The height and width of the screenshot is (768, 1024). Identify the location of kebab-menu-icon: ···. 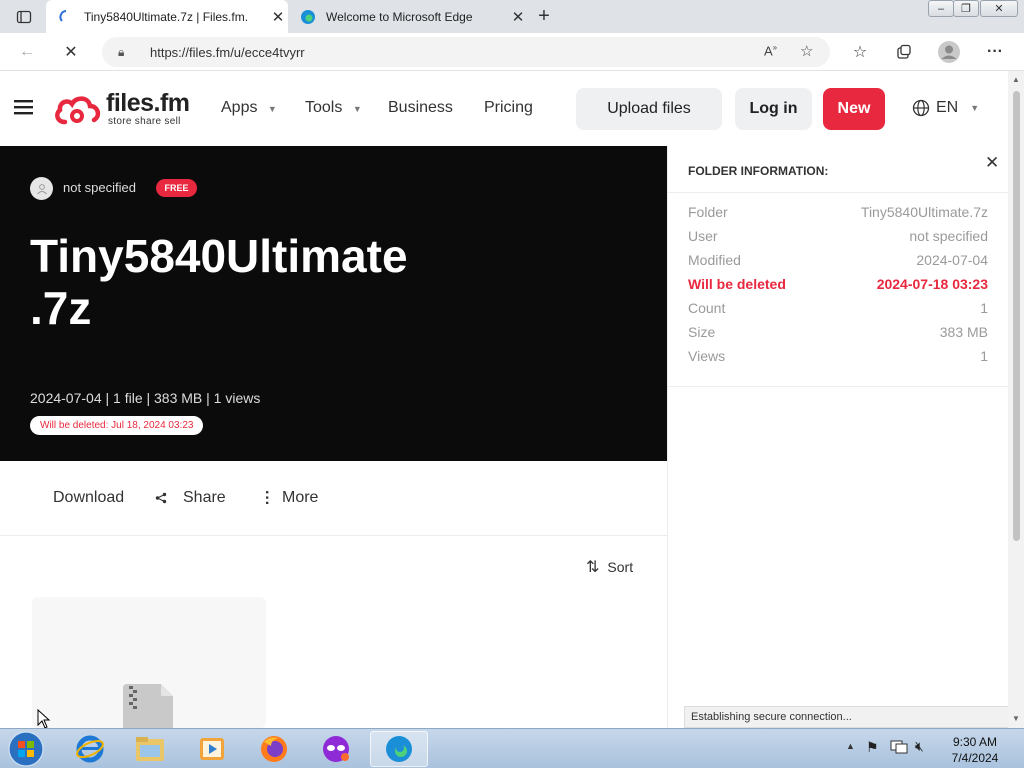
(266, 498).